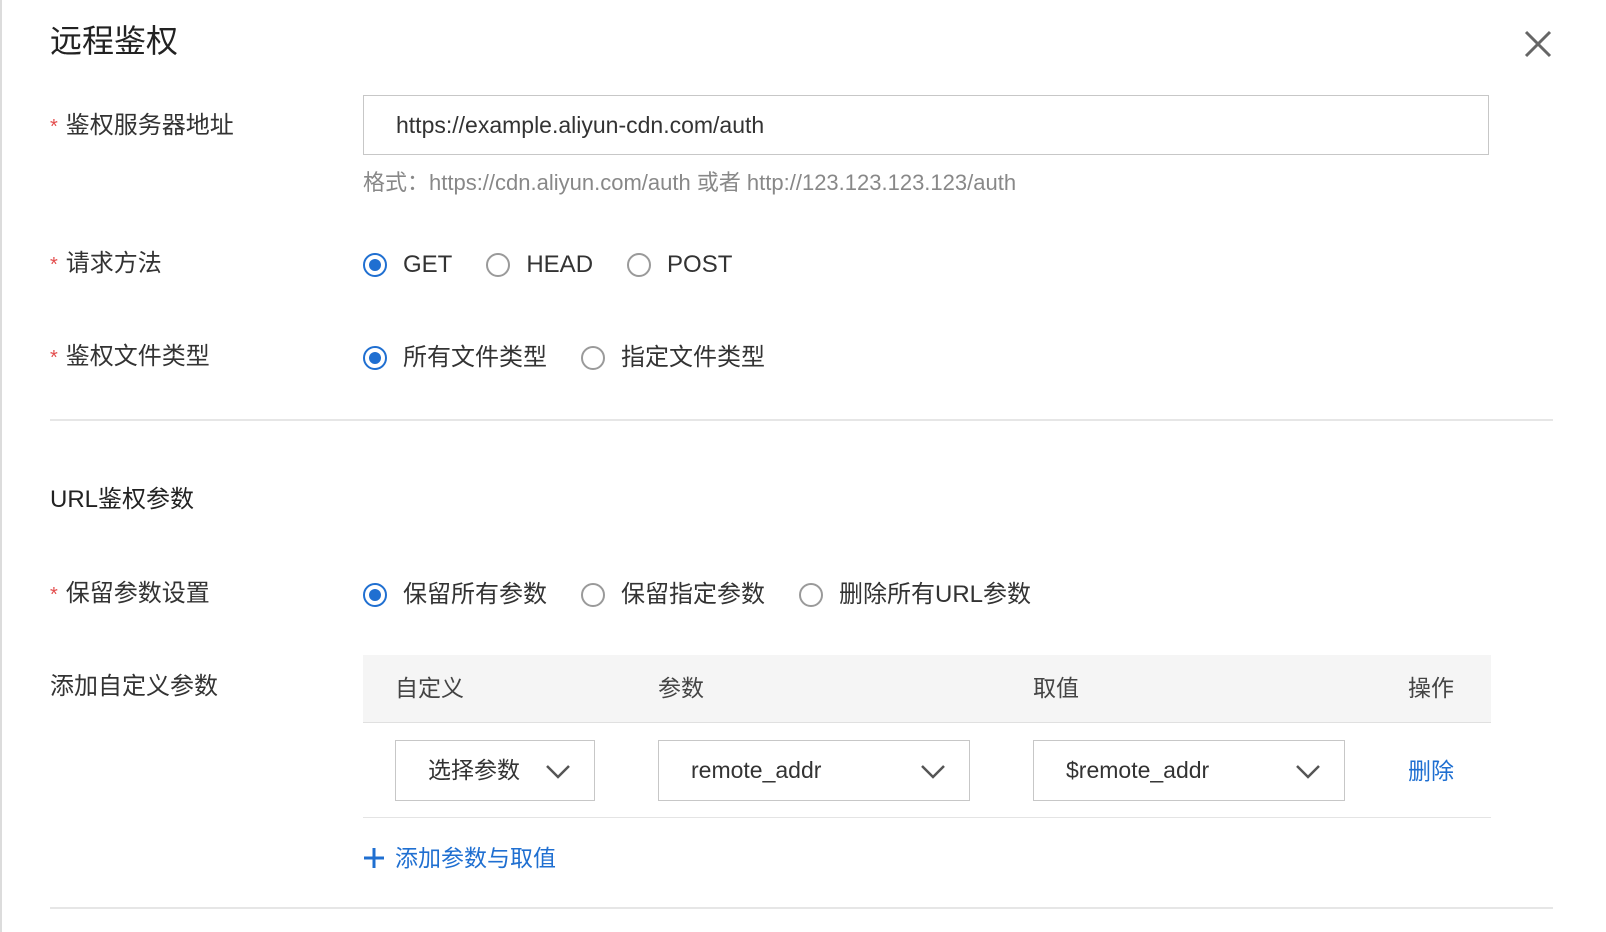 The image size is (1606, 932). Describe the element at coordinates (673, 358) in the screenshot. I see `radio-specified-file-types: 指定文件类型` at that location.